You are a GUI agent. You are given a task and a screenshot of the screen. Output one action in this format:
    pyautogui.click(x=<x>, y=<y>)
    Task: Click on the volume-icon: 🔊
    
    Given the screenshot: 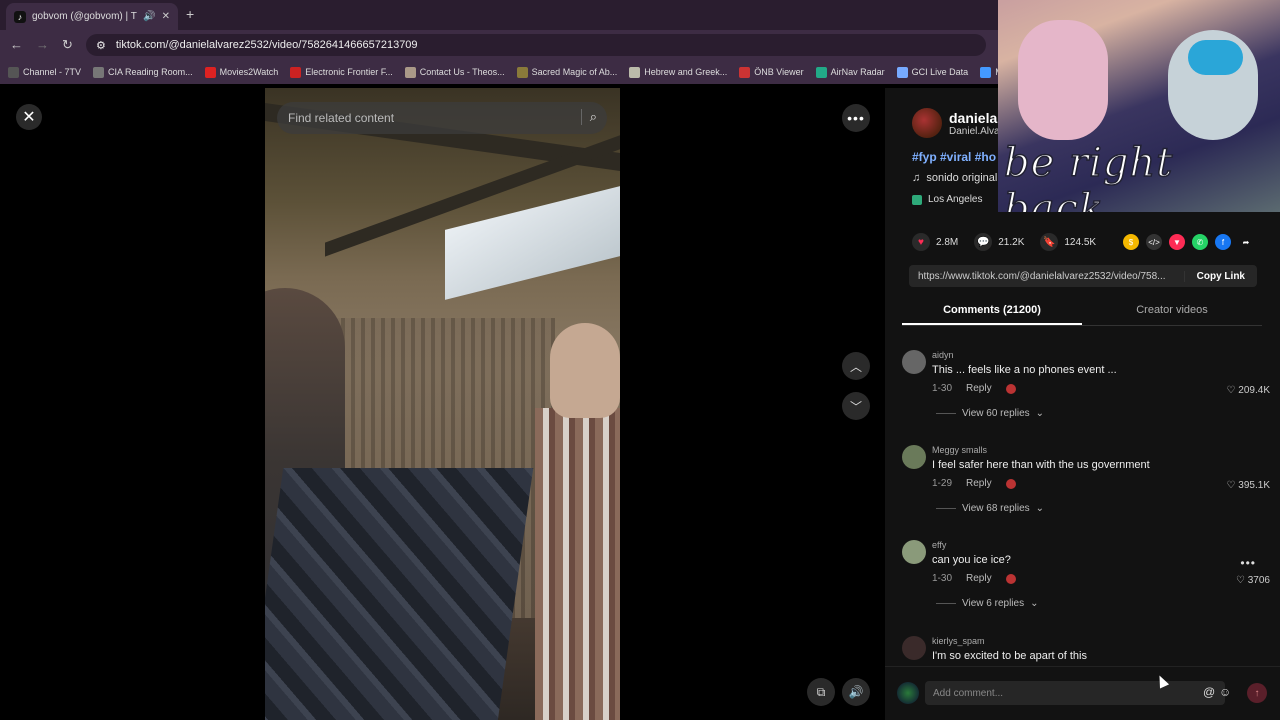 What is the action you would take?
    pyautogui.click(x=856, y=692)
    